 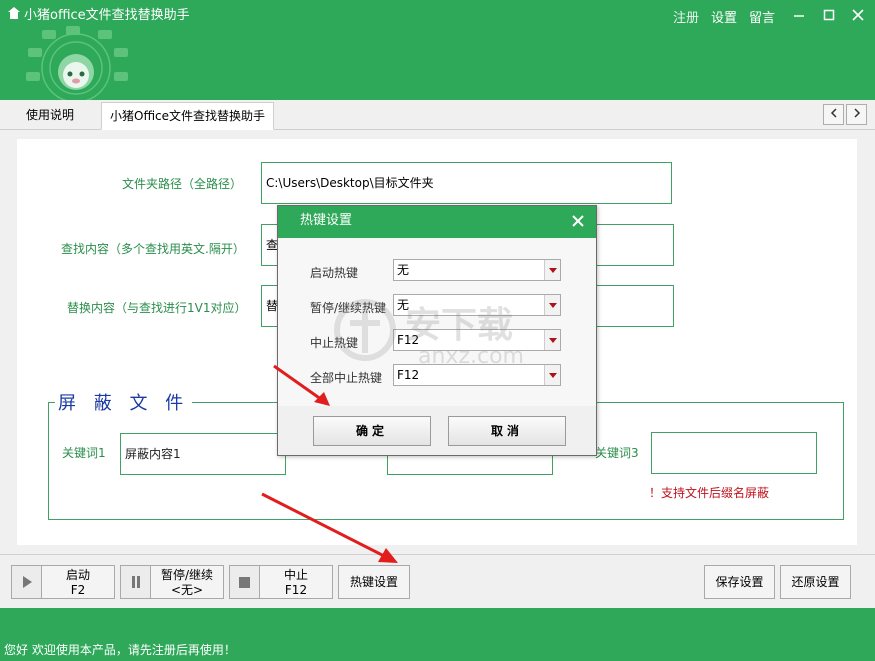 What do you see at coordinates (408, 375) in the screenshot?
I see `stop-all-hotkey-value: F12` at bounding box center [408, 375].